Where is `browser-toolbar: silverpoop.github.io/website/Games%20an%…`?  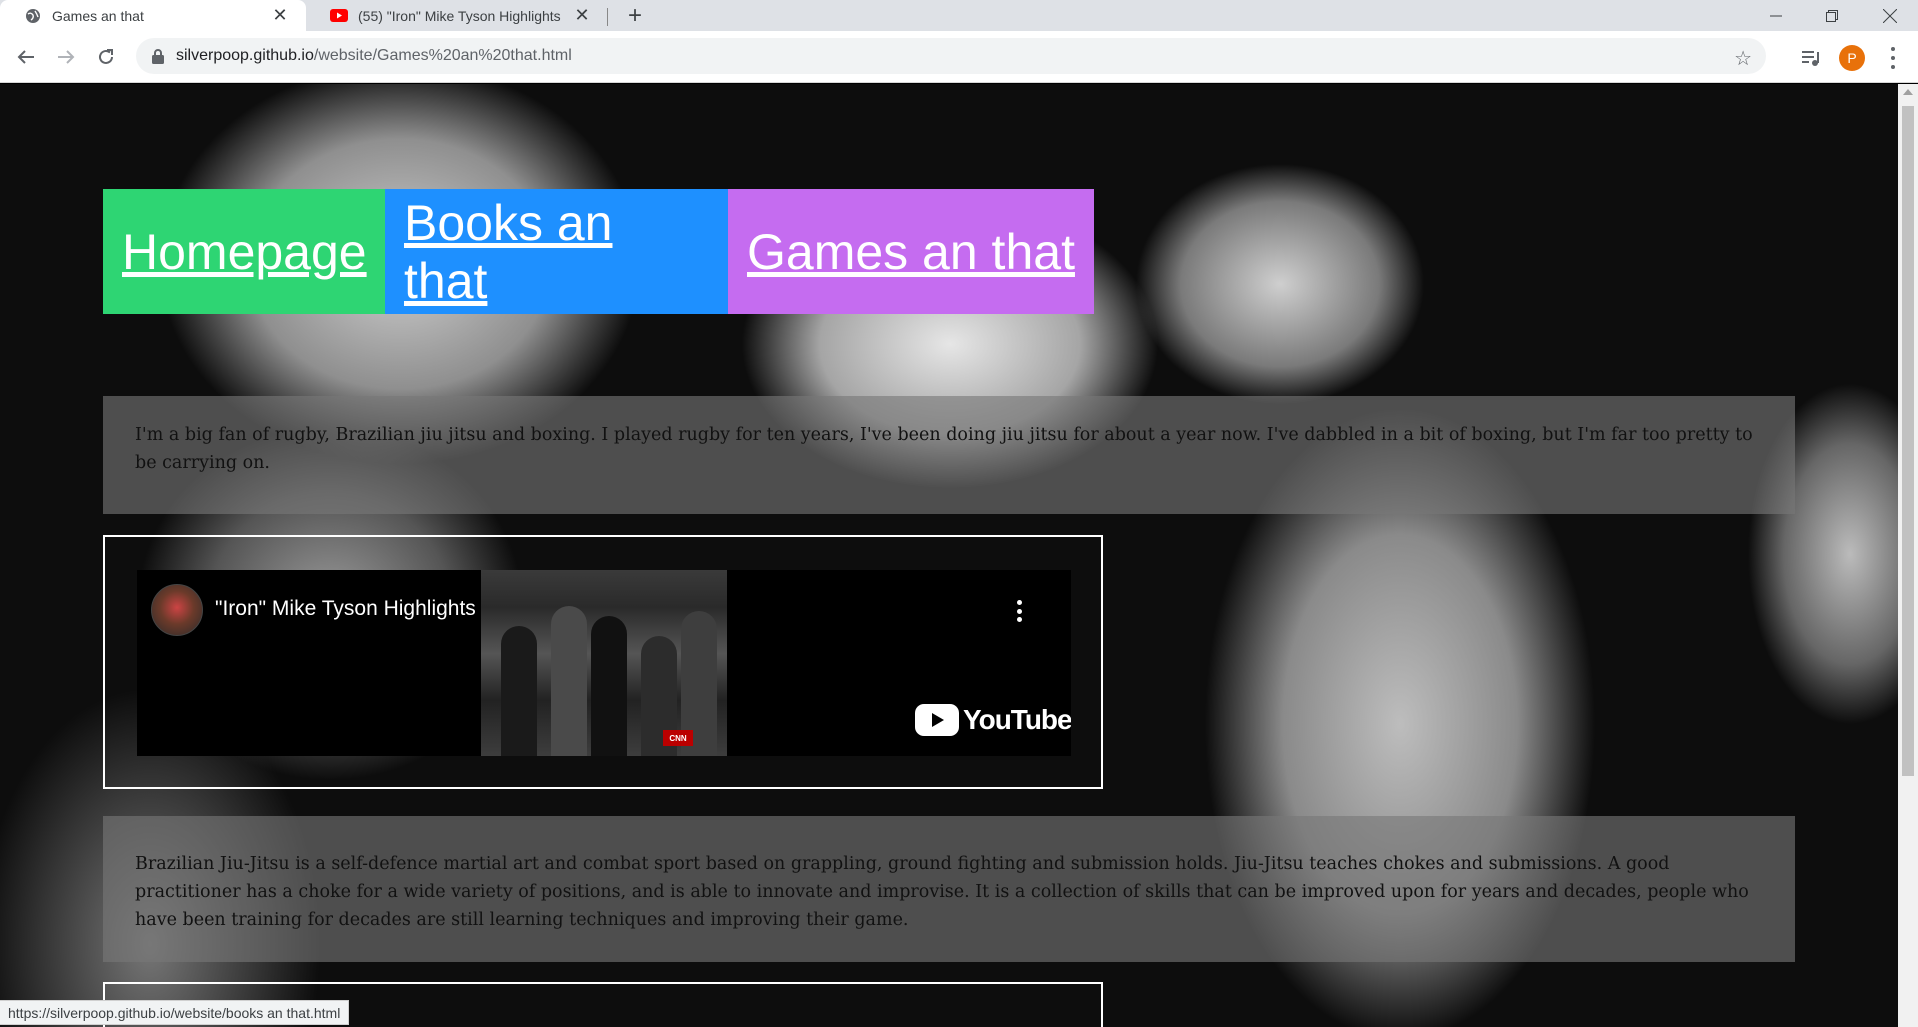 browser-toolbar: silverpoop.github.io/website/Games%20an%… is located at coordinates (959, 57).